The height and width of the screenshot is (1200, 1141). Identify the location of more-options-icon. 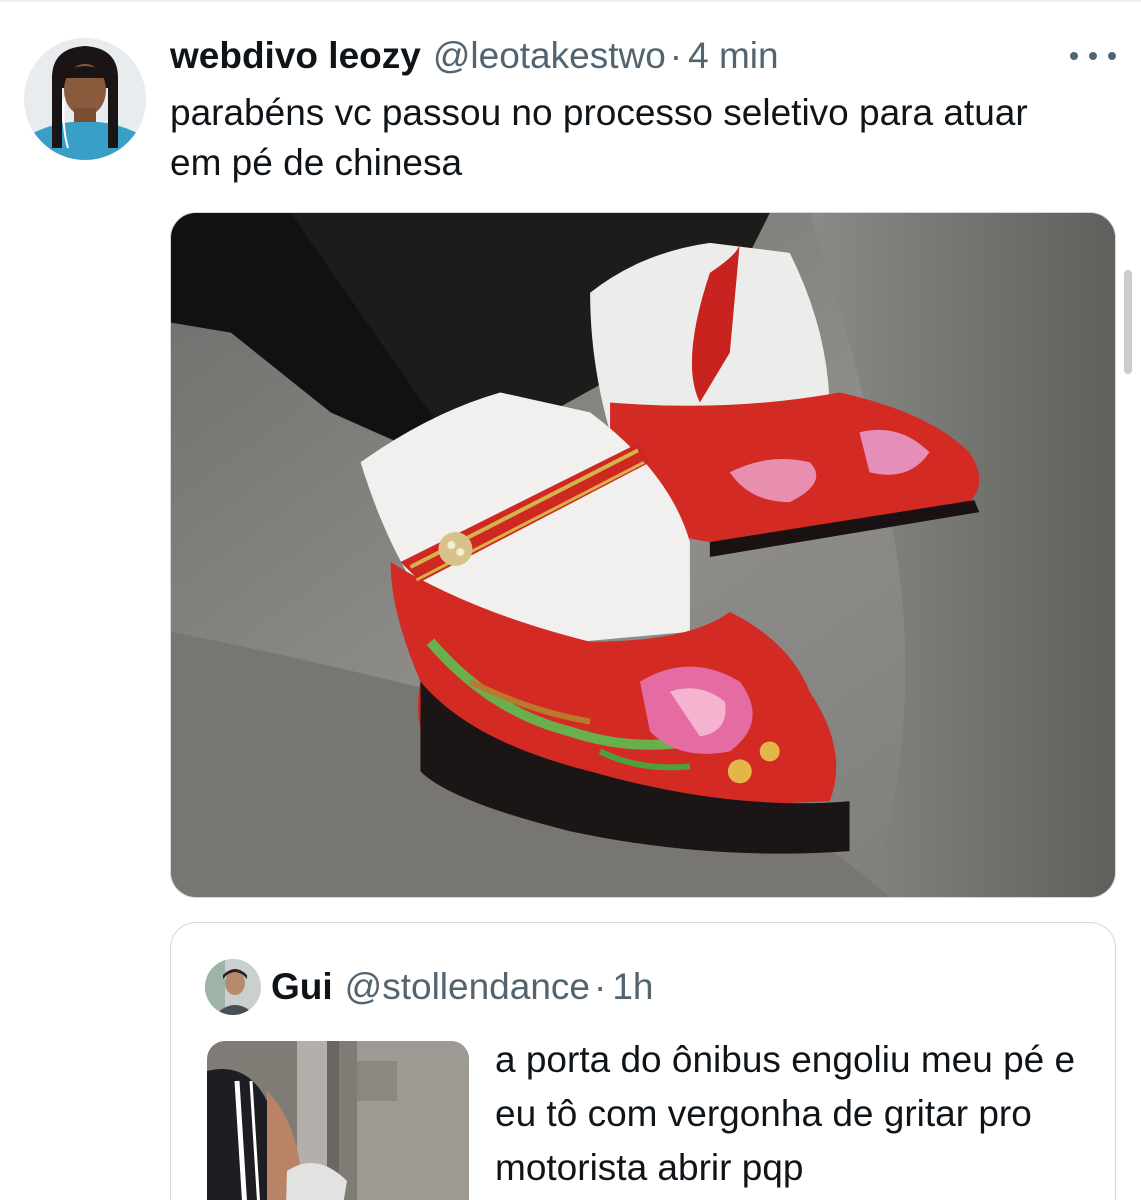
(1093, 56).